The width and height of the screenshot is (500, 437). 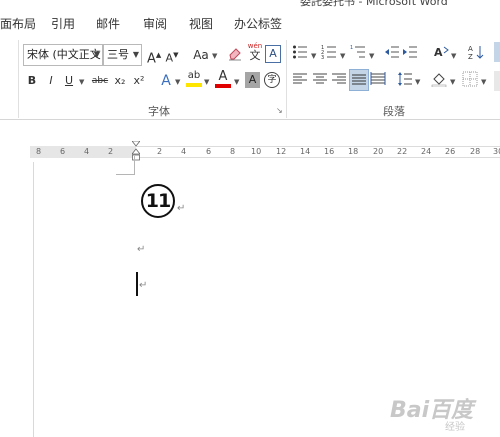 What do you see at coordinates (496, 151) in the screenshot?
I see `ruler-number: 30` at bounding box center [496, 151].